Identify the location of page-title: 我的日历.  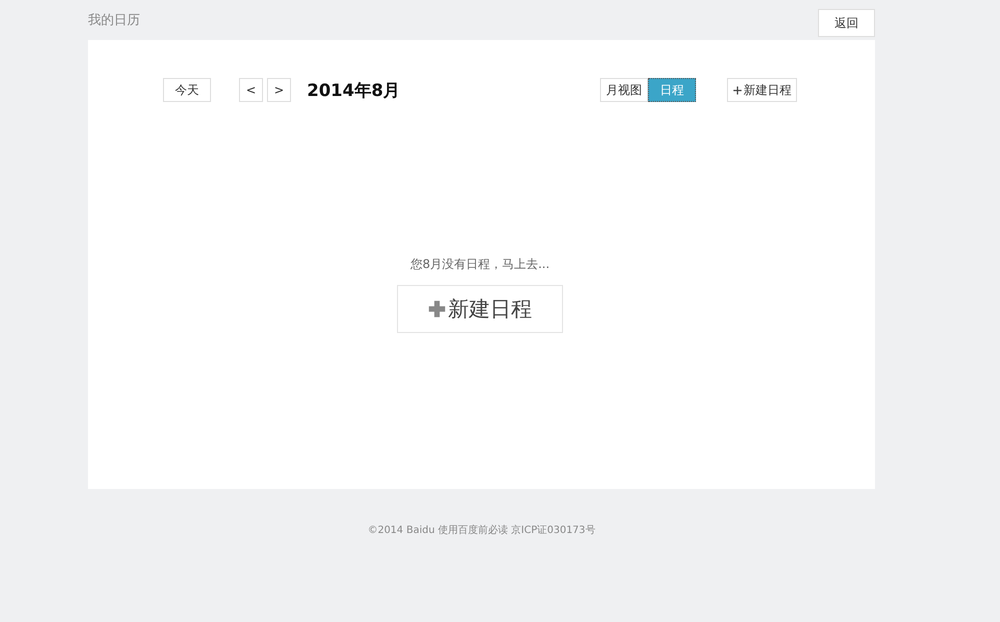
(114, 20).